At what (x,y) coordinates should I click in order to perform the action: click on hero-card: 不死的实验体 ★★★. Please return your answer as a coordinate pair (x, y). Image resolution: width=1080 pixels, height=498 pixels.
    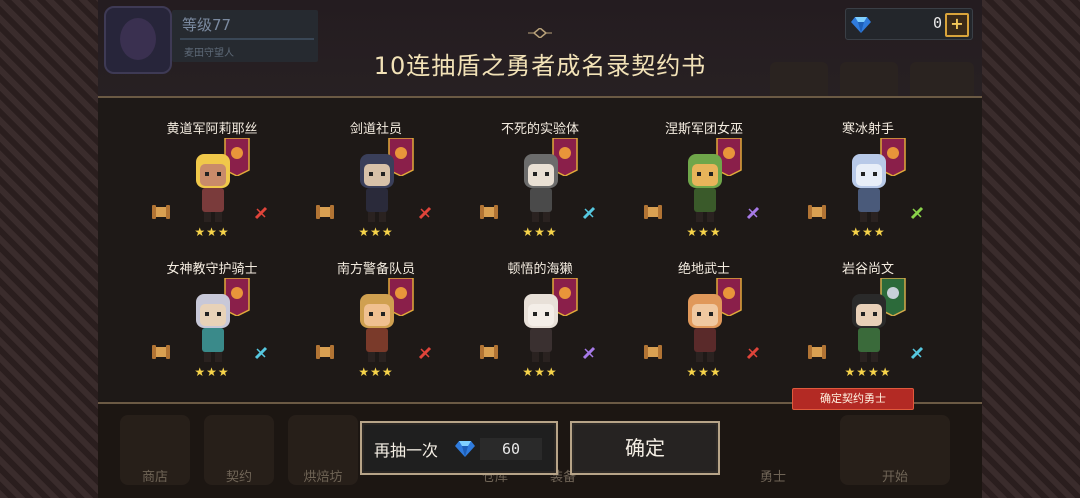
    Looking at the image, I should click on (540, 185).